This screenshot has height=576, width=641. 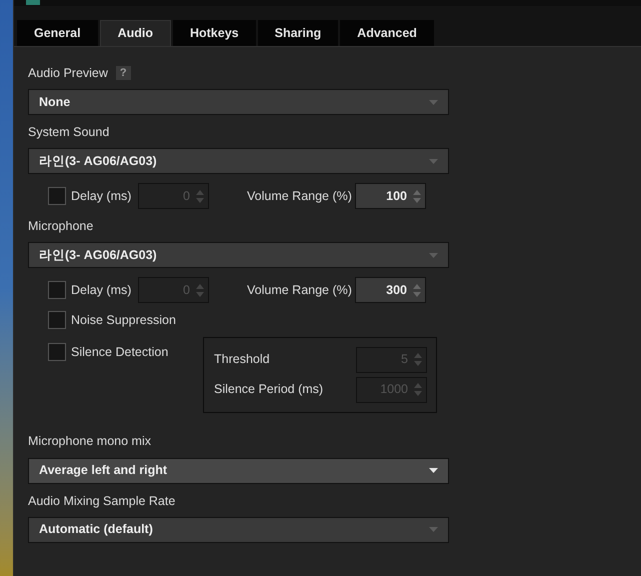 I want to click on section-label: Microphone mono mix, so click(x=89, y=441).